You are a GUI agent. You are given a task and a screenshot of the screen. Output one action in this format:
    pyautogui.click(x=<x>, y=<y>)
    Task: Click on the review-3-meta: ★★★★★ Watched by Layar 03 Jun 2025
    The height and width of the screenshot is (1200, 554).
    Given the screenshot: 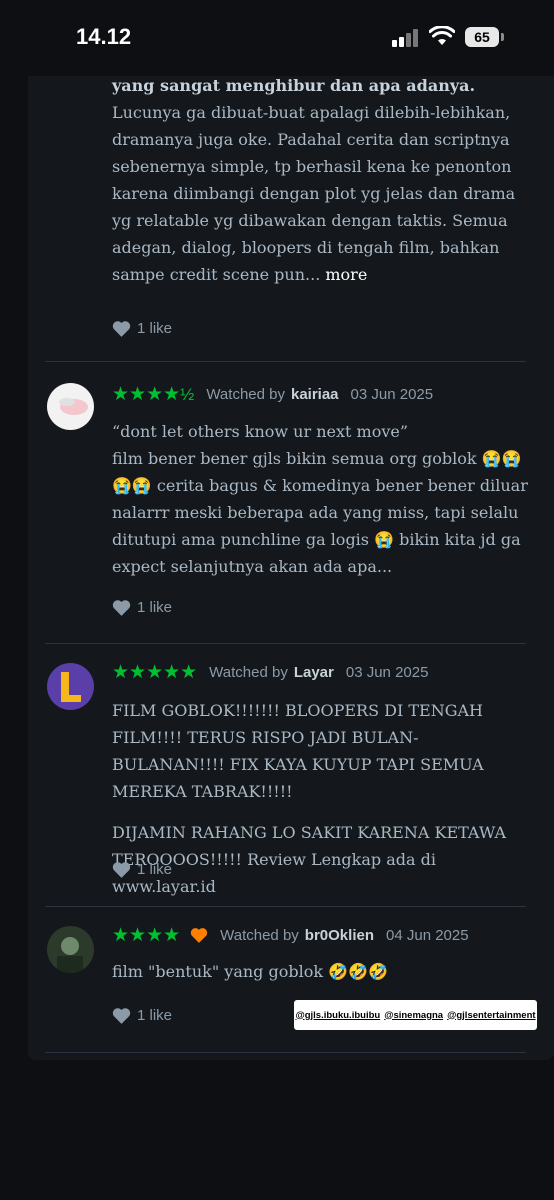 What is the action you would take?
    pyautogui.click(x=270, y=672)
    